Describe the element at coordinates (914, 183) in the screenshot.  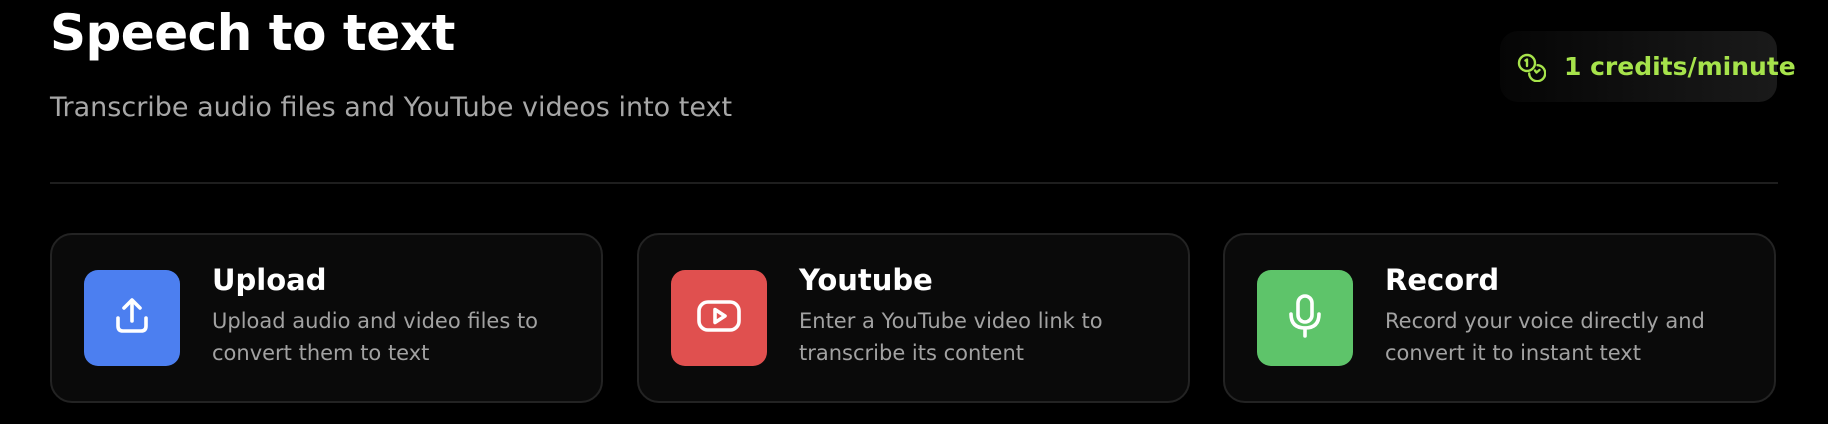
I see `header-divider` at that location.